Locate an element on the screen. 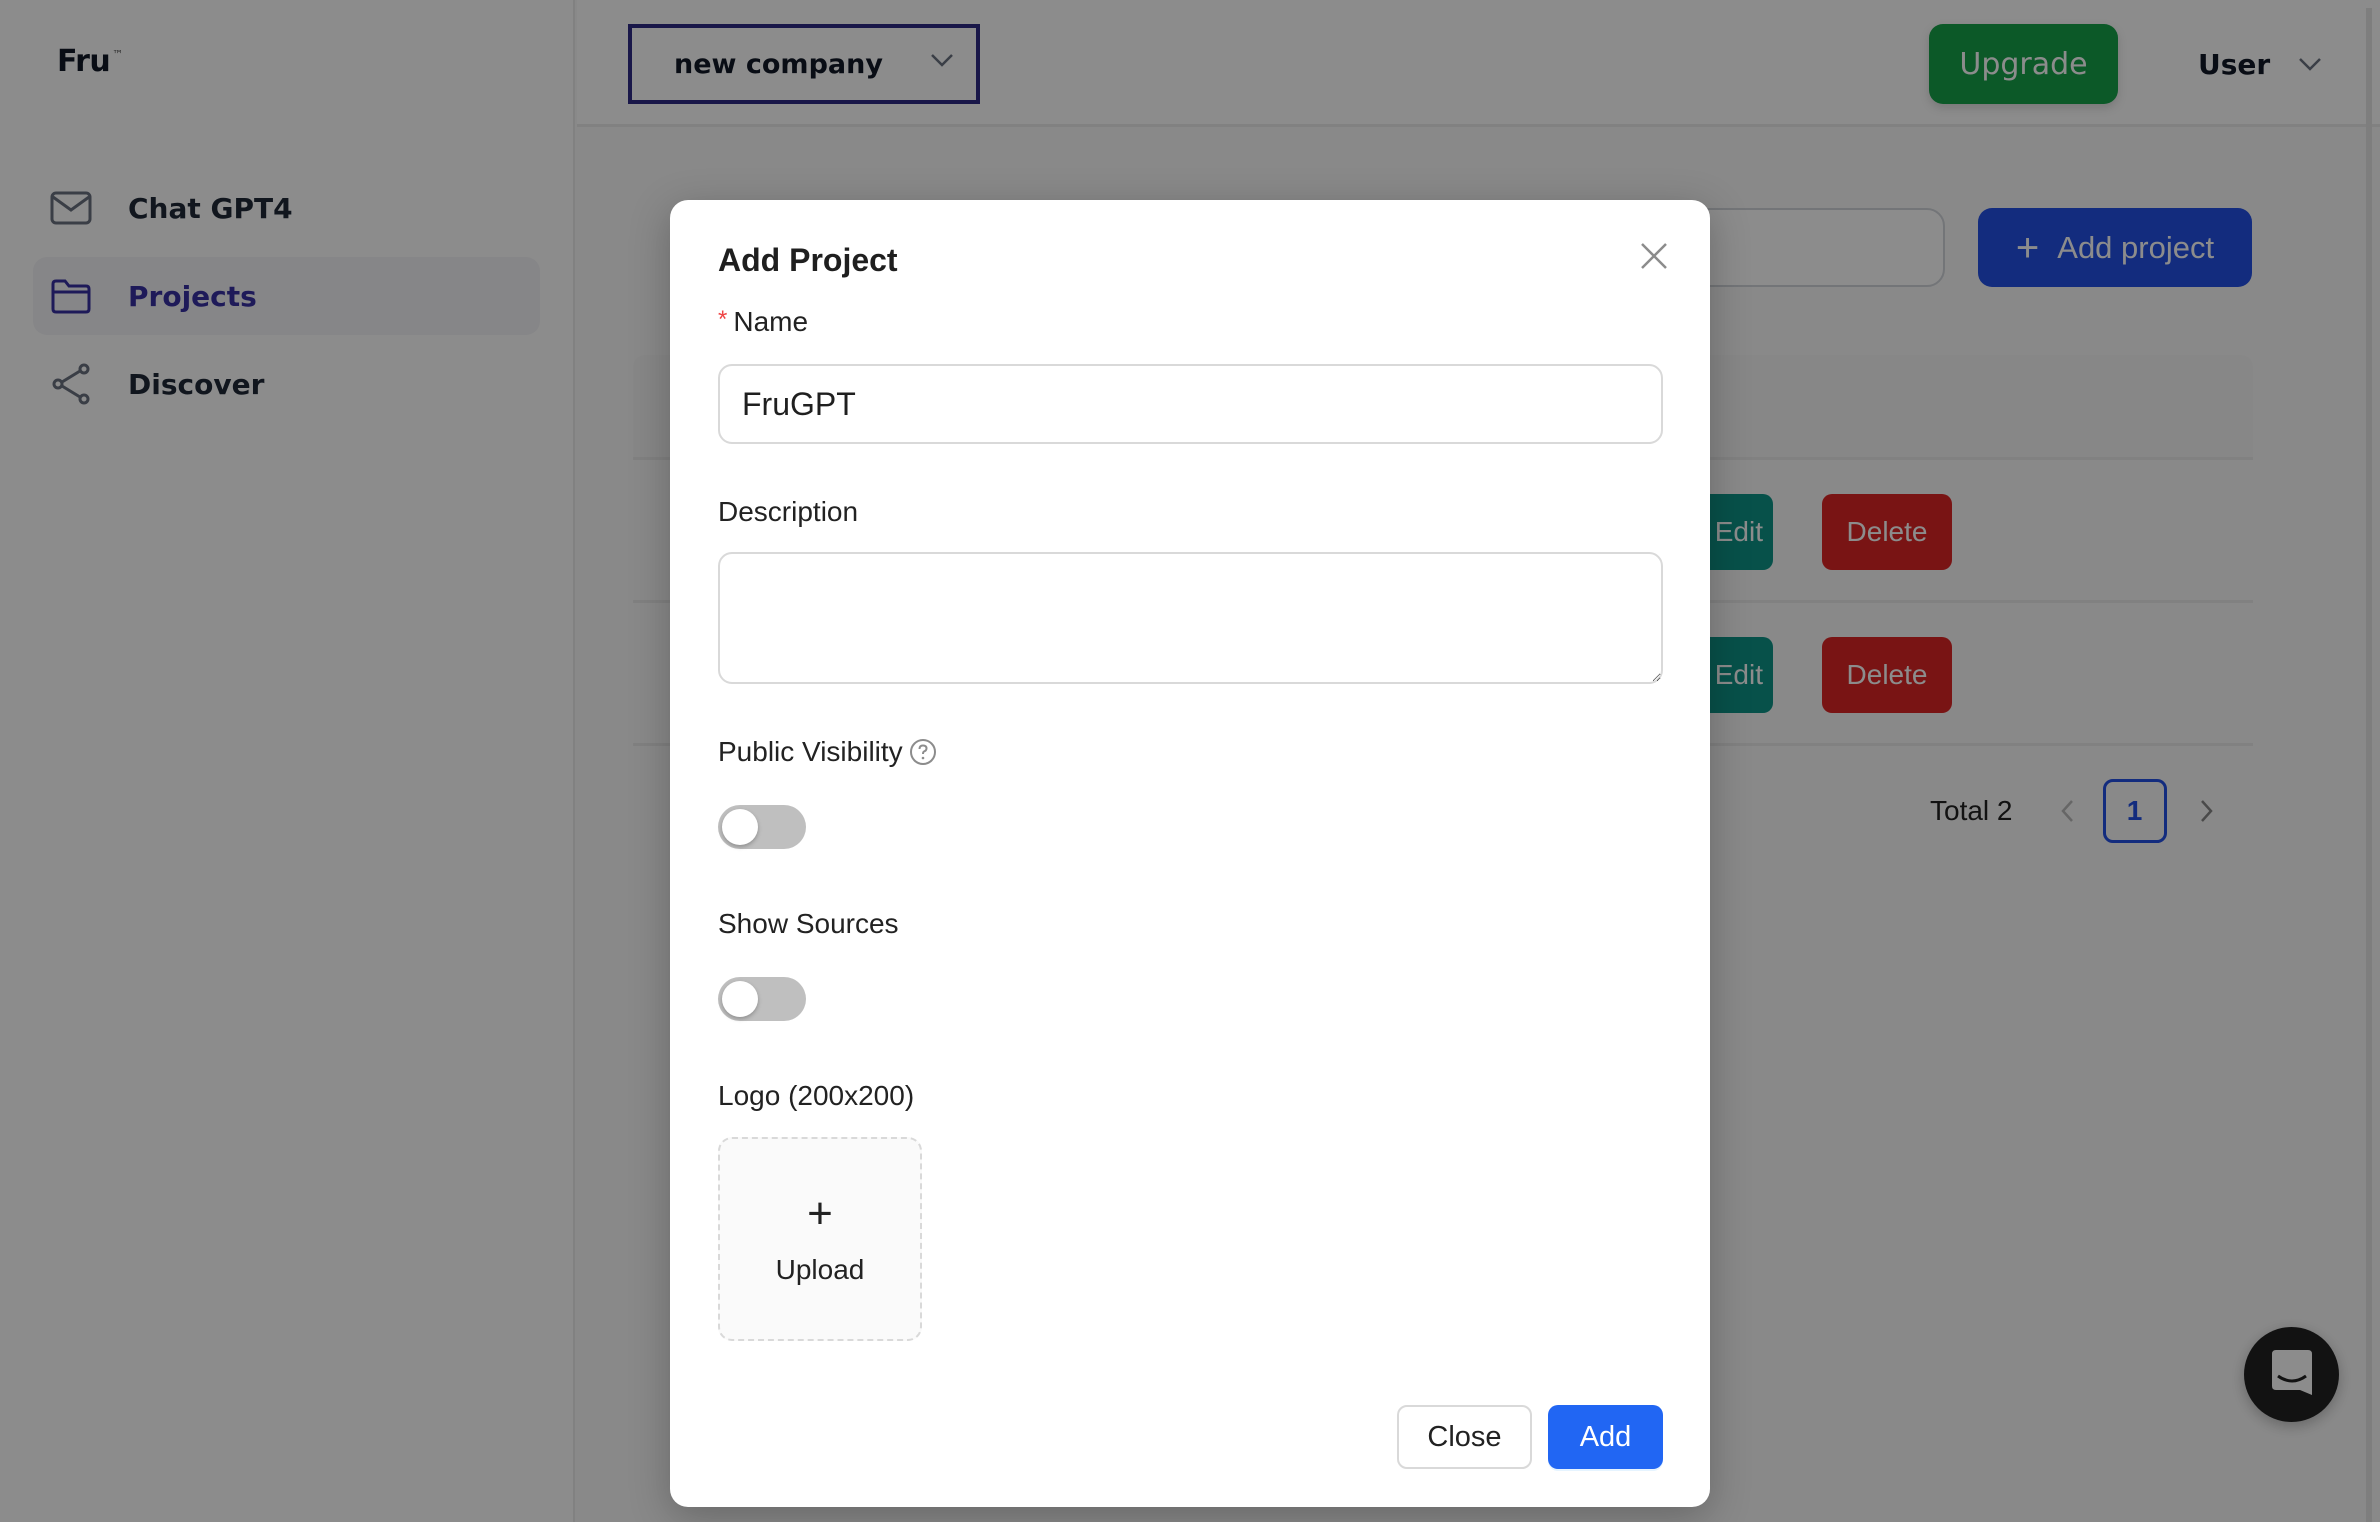  close-button: Close is located at coordinates (1464, 1437).